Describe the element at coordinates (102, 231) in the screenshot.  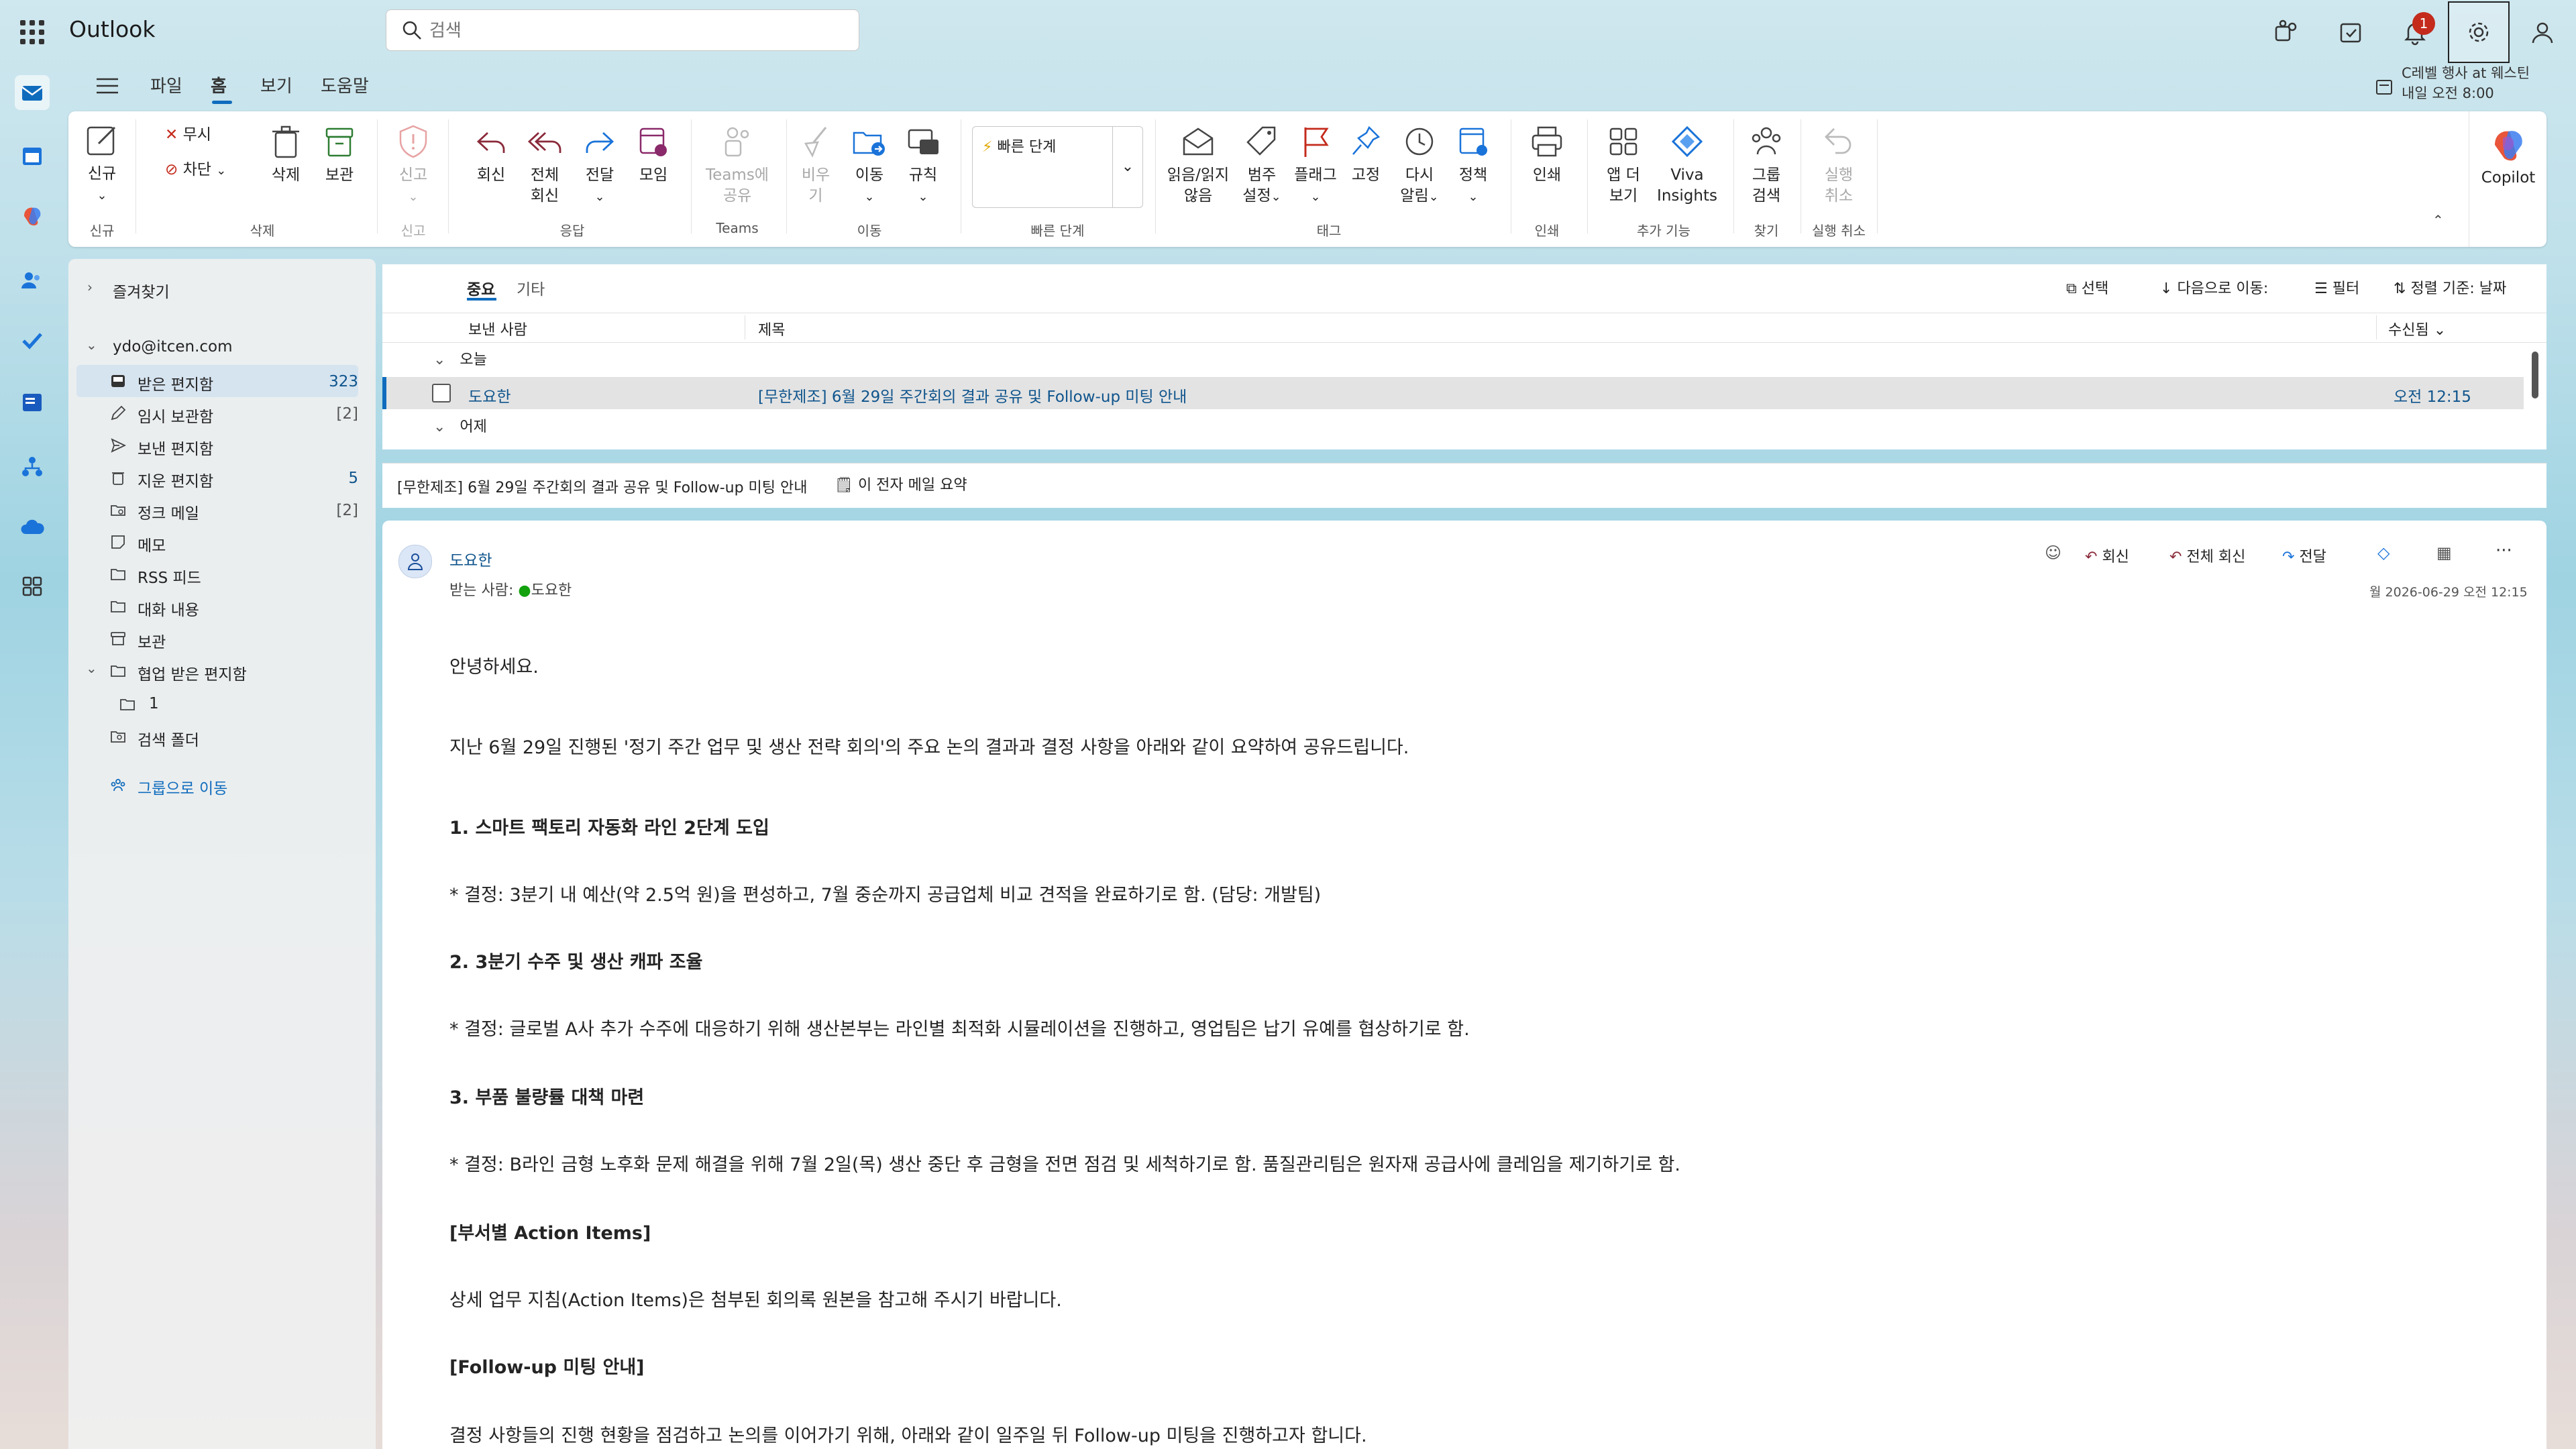
I see `group-label-new: 신규` at that location.